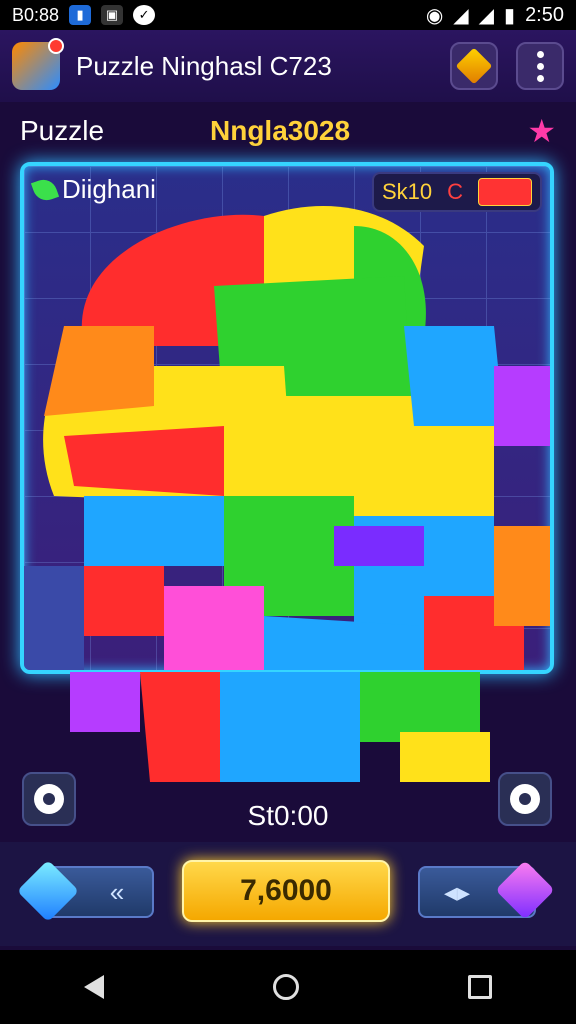 This screenshot has height=1024, width=576. Describe the element at coordinates (109, 189) in the screenshot. I see `board-title-text: Diighani` at that location.